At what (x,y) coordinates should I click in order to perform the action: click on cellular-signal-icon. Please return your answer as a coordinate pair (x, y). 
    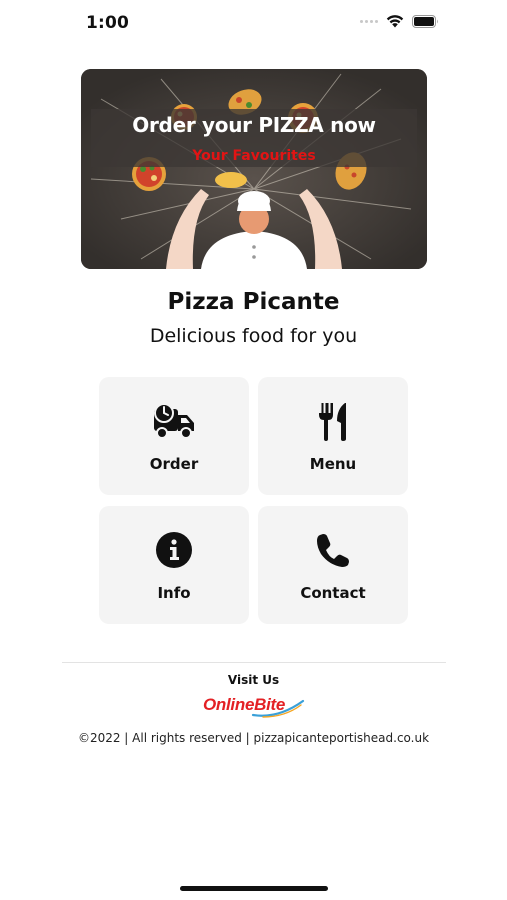
    Looking at the image, I should click on (369, 21).